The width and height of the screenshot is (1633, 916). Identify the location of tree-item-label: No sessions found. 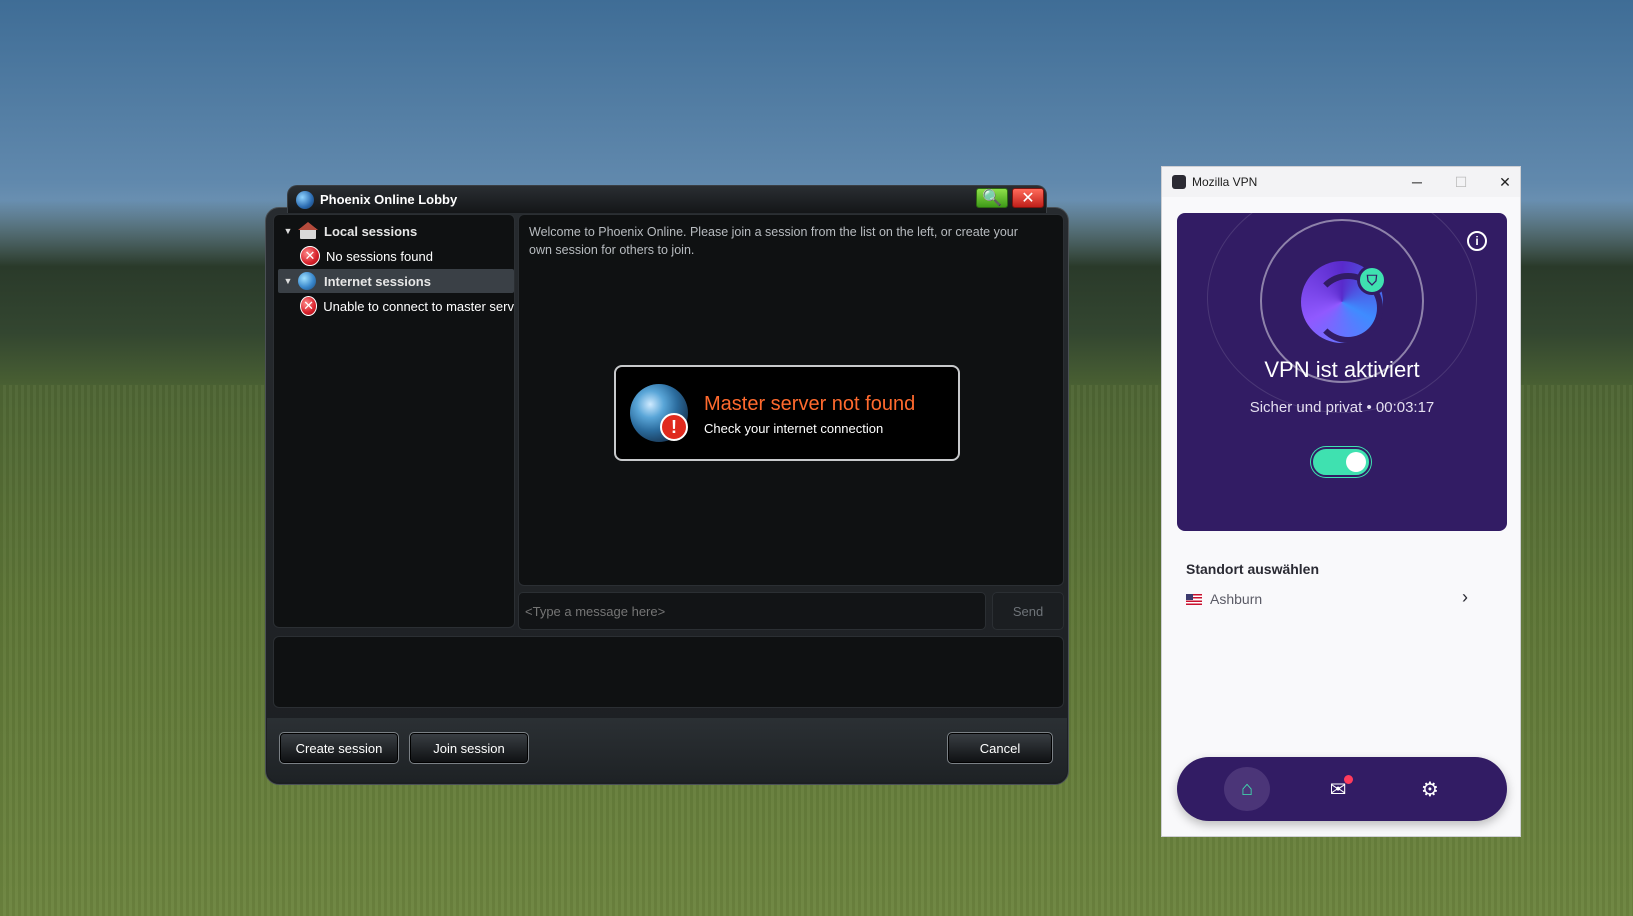
(379, 256).